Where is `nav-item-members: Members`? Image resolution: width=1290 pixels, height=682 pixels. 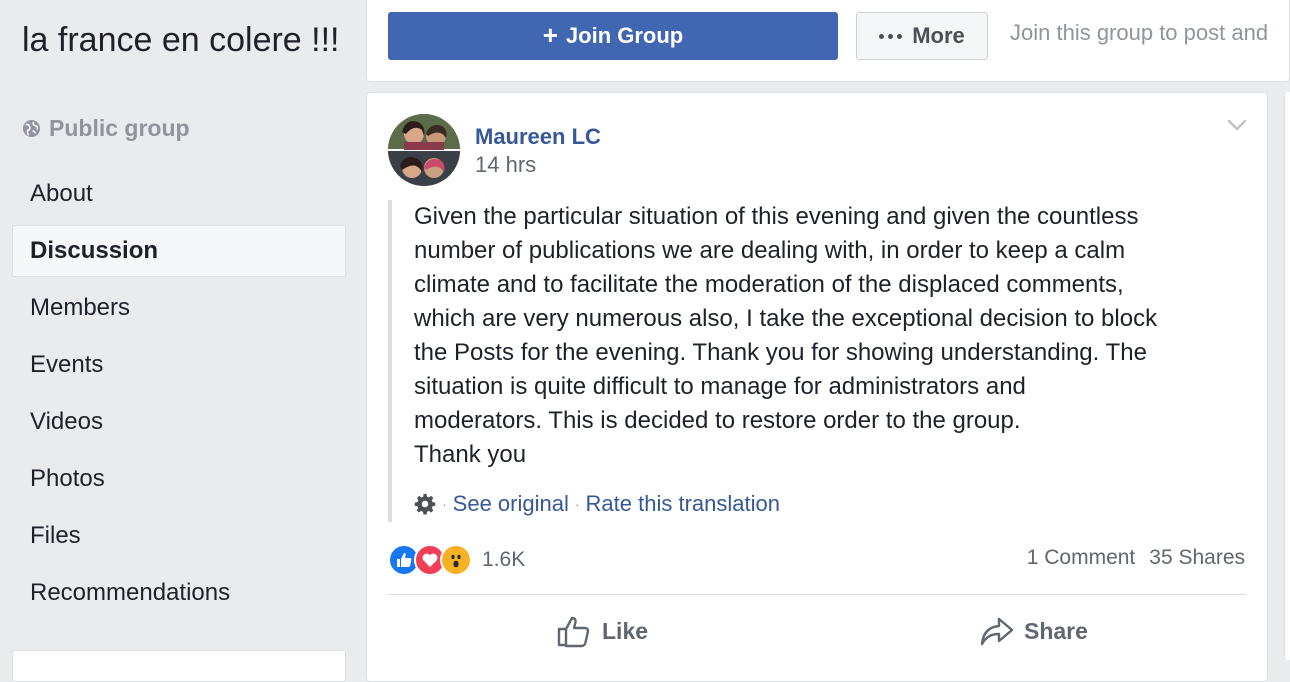
nav-item-members: Members is located at coordinates (179, 308).